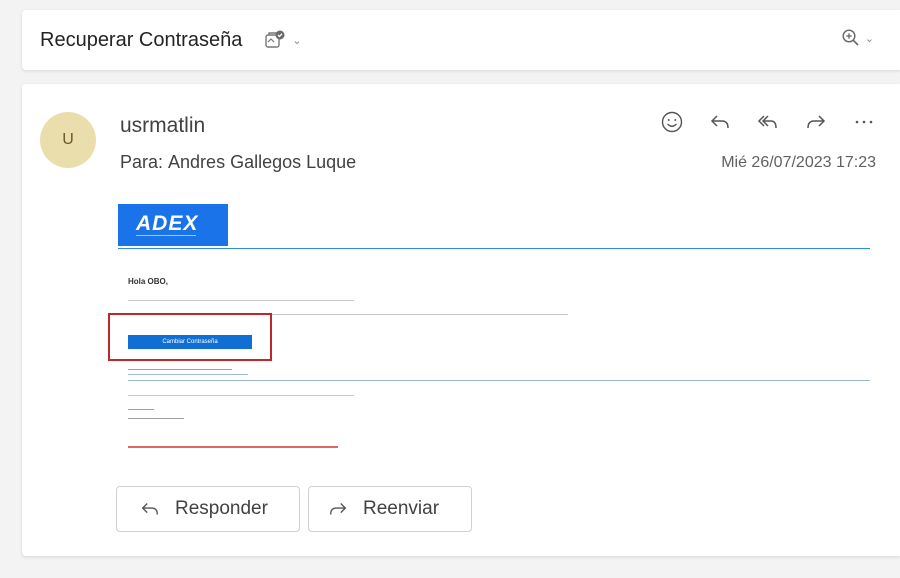 Image resolution: width=900 pixels, height=578 pixels. What do you see at coordinates (68, 140) in the screenshot?
I see `avatar: U` at bounding box center [68, 140].